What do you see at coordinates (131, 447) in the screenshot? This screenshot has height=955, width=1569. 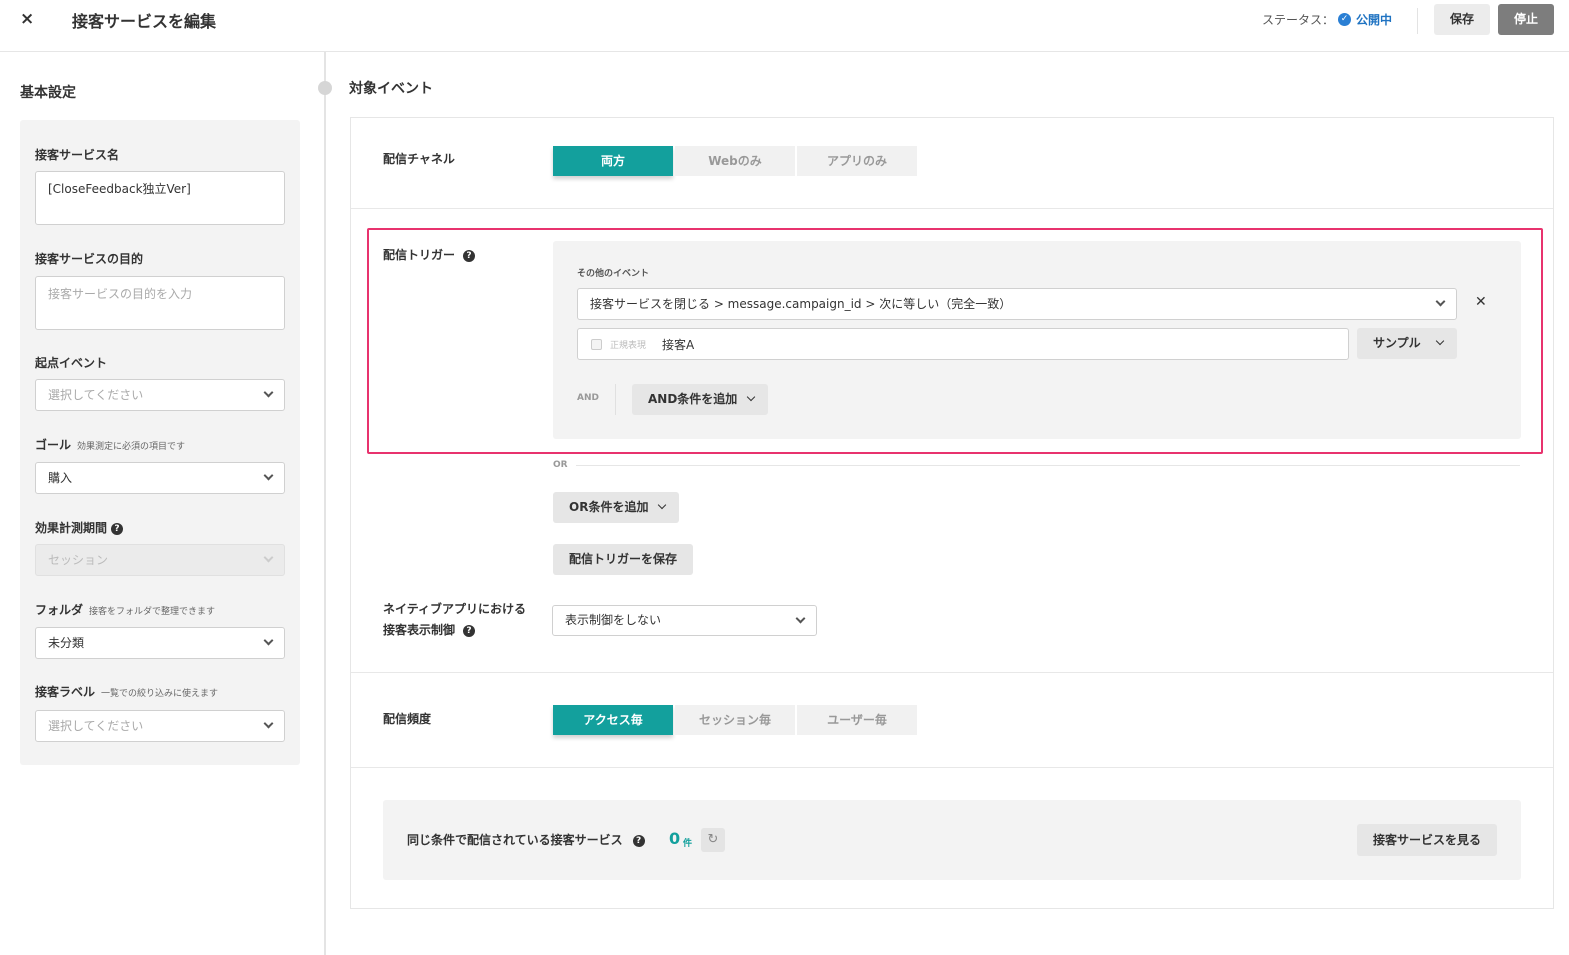 I see `goal-note: 効果測定に必須の項目です` at bounding box center [131, 447].